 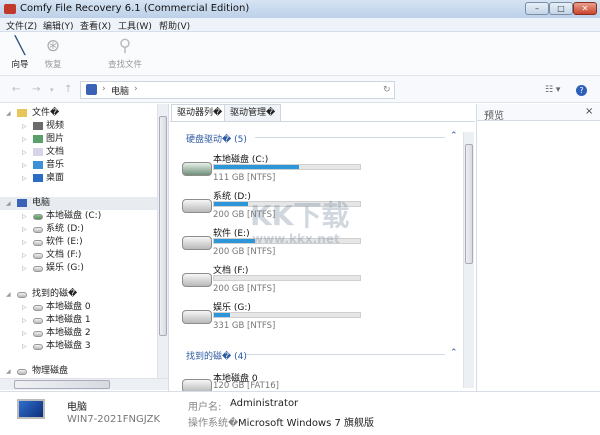 I want to click on tree-item: ▷ 娱乐 (G:), so click(x=78, y=268).